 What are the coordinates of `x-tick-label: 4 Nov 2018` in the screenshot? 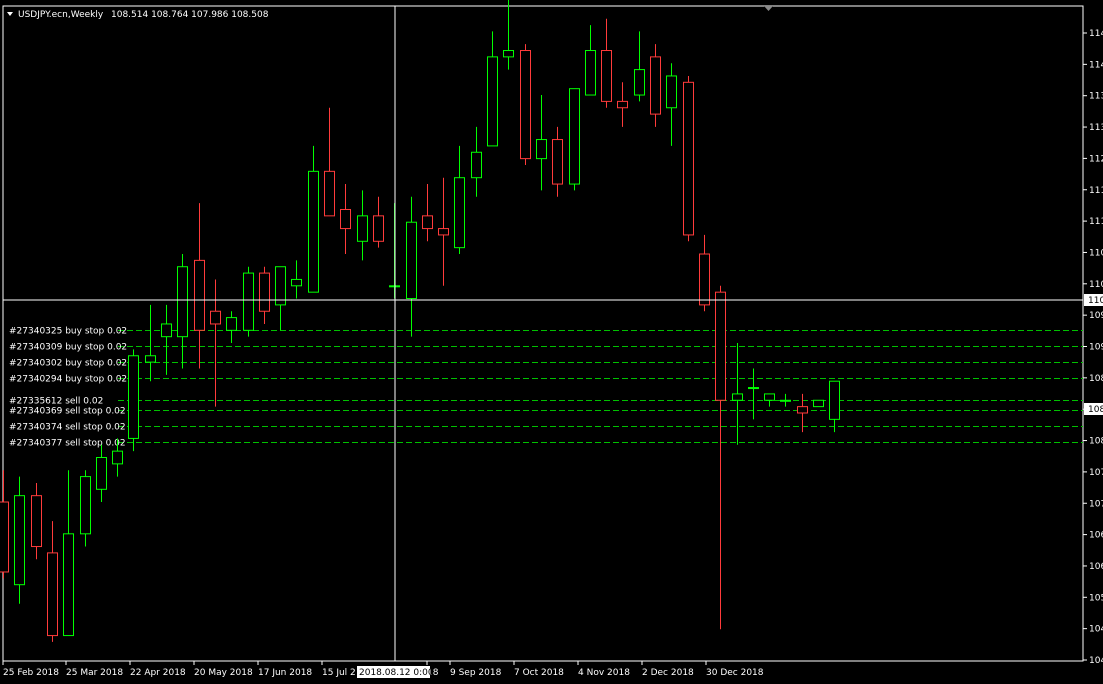 It's located at (604, 673).